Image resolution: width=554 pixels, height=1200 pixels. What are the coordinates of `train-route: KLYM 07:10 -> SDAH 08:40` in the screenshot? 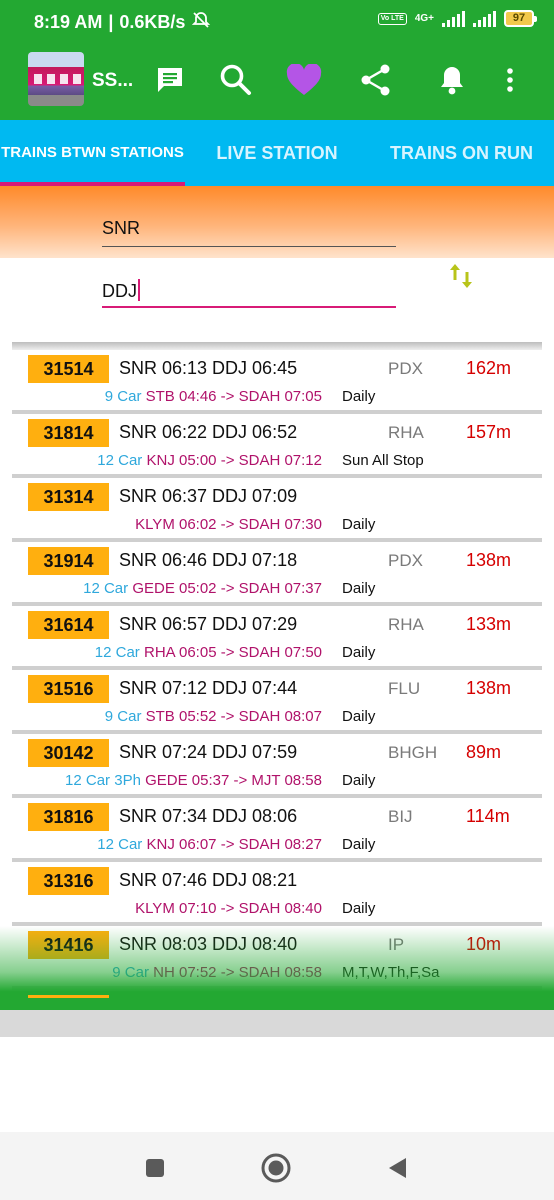 It's located at (228, 908).